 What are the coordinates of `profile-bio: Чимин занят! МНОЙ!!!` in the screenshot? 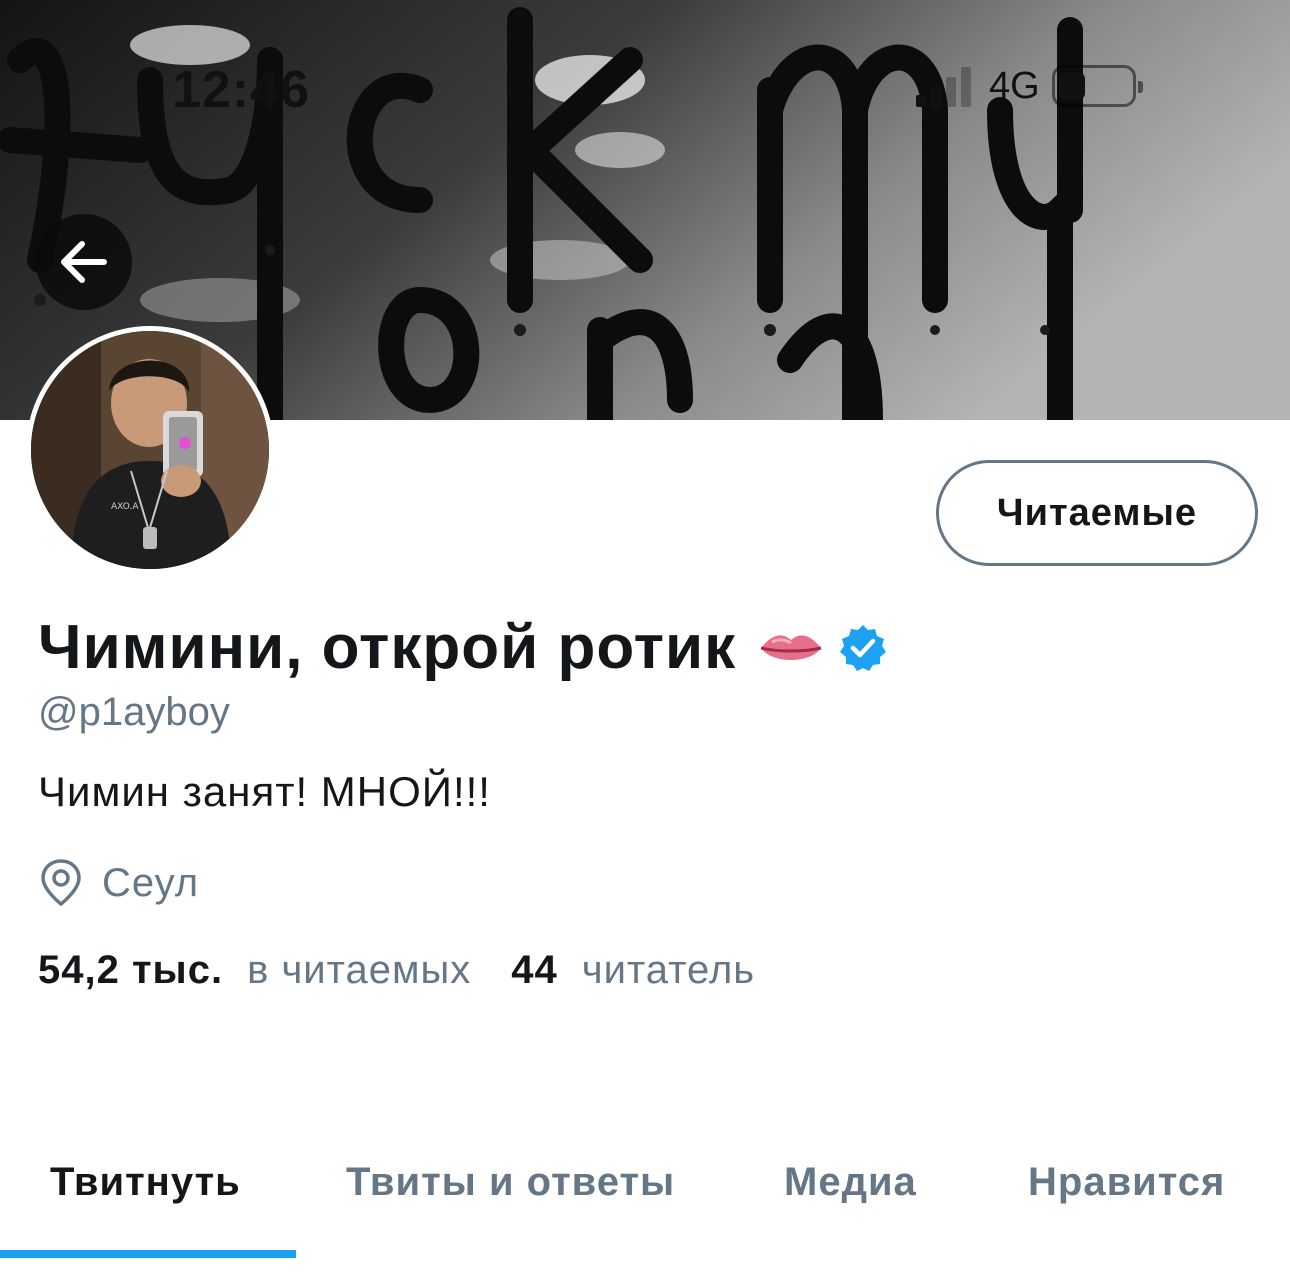 It's located at (264, 791).